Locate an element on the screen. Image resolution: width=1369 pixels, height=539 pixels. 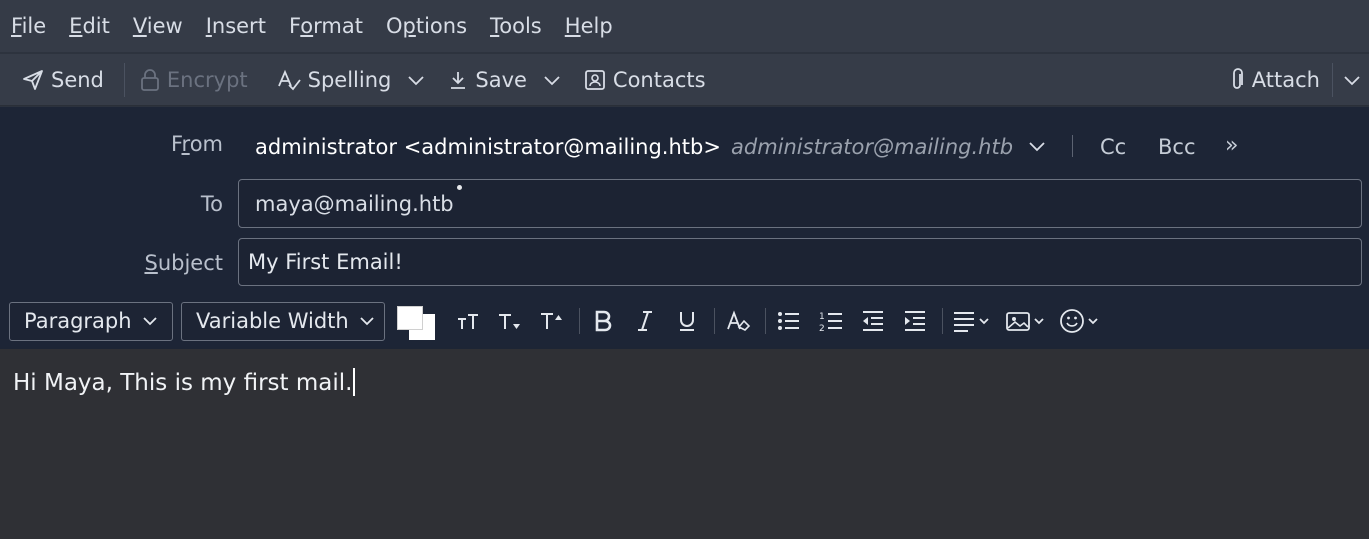
subject-label: Subject is located at coordinates (183, 263).